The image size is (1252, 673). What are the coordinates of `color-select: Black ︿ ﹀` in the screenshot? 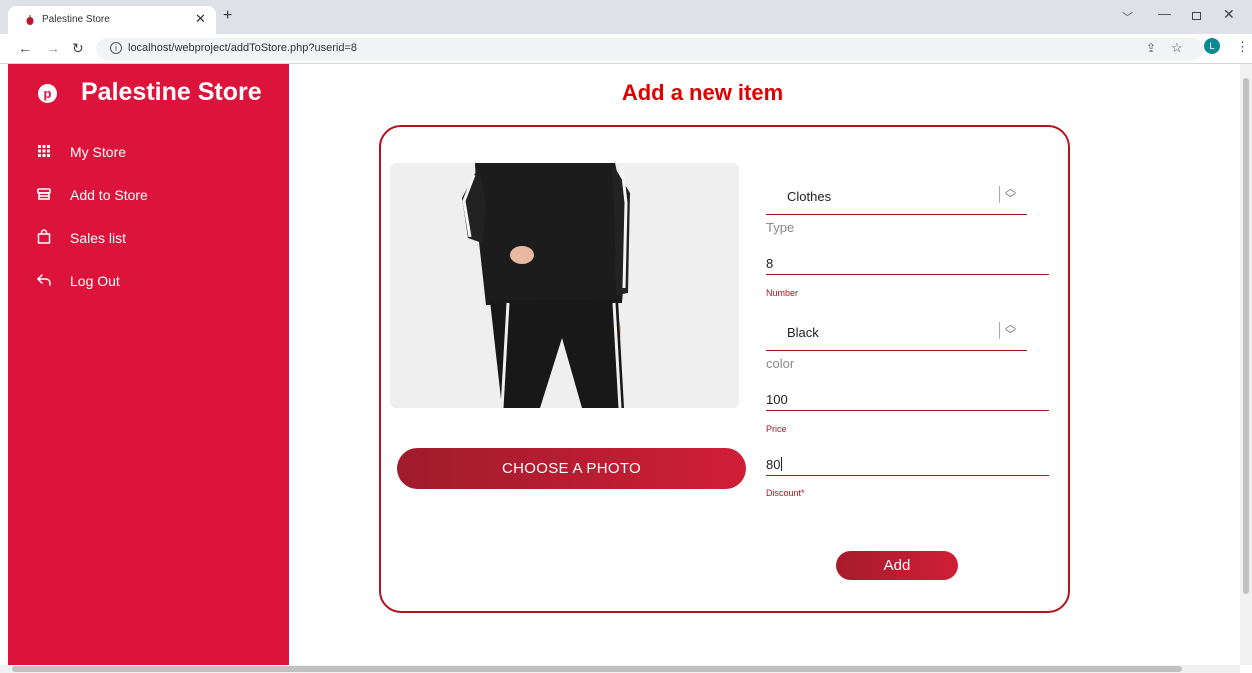 It's located at (896, 332).